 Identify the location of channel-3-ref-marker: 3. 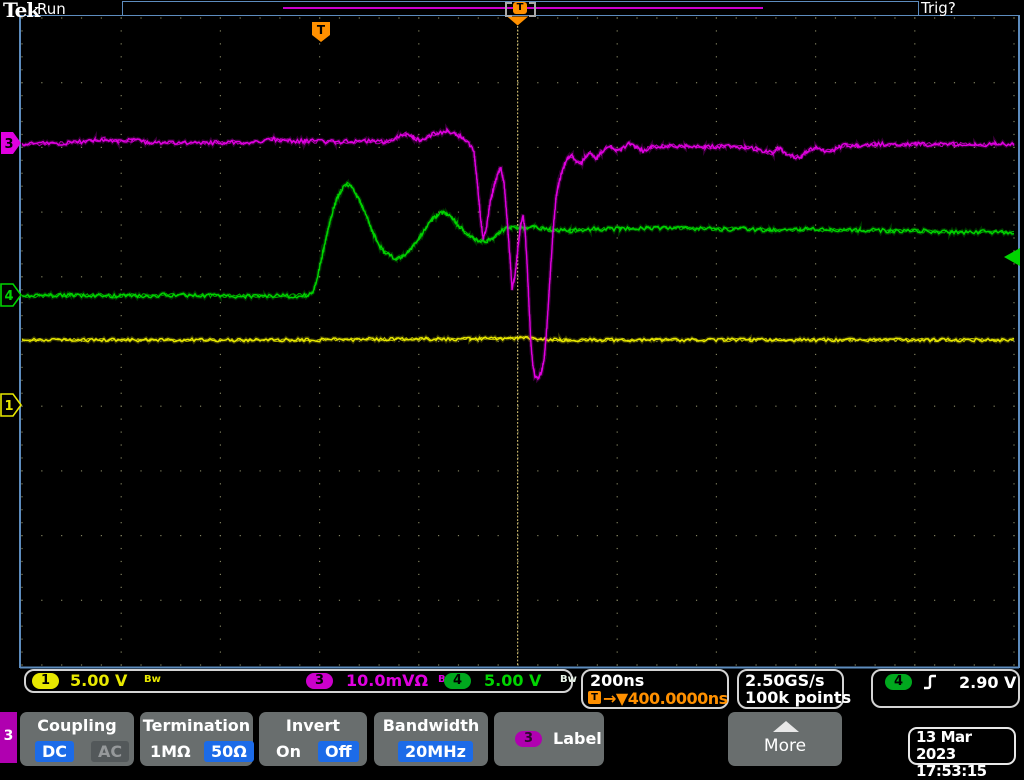
(11, 143).